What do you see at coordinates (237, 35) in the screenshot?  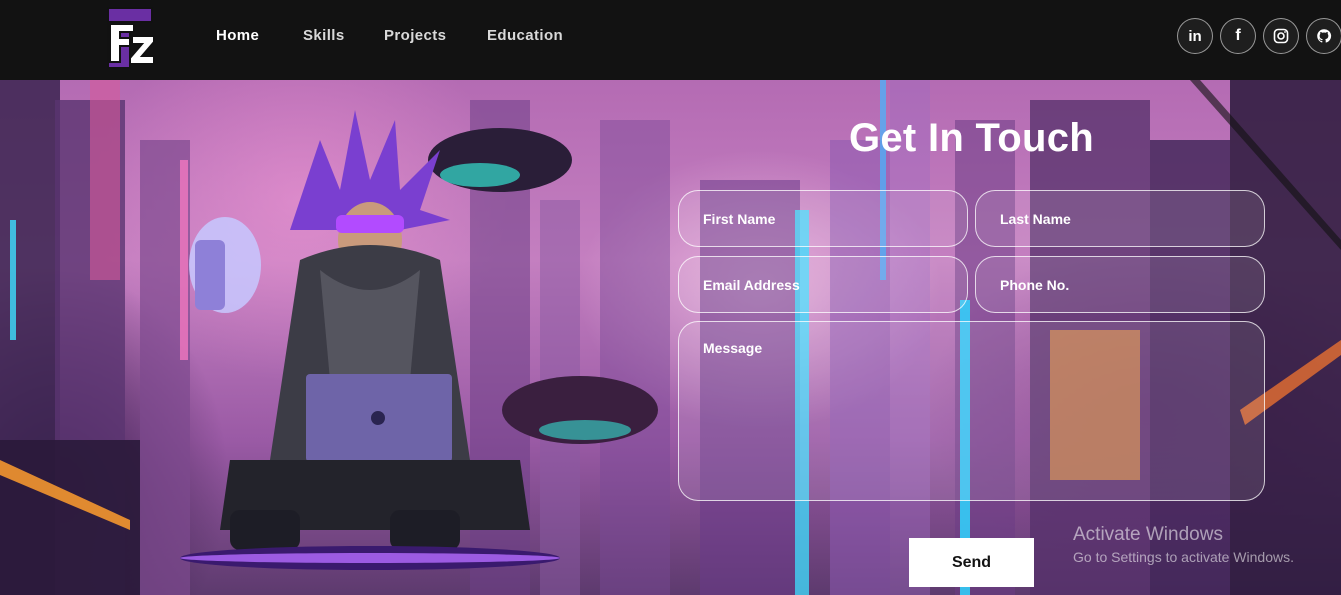 I see `nav-link-home: Home` at bounding box center [237, 35].